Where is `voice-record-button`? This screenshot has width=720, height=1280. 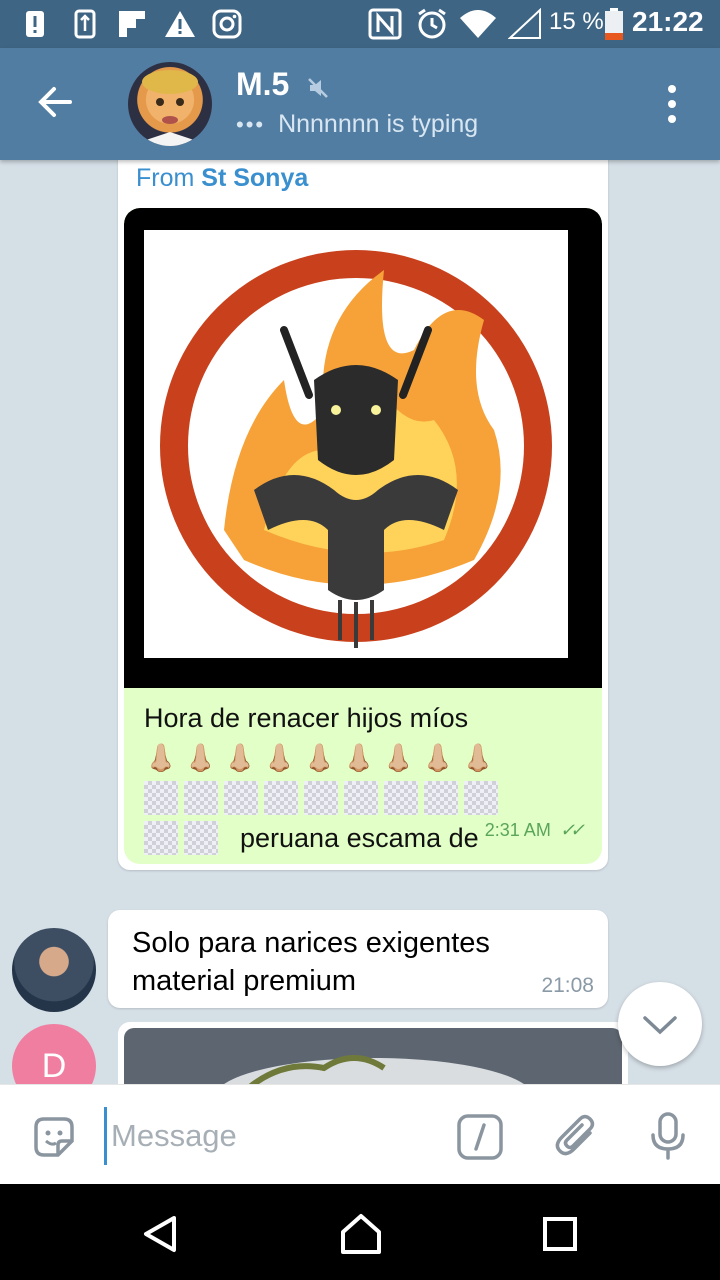 voice-record-button is located at coordinates (668, 1138).